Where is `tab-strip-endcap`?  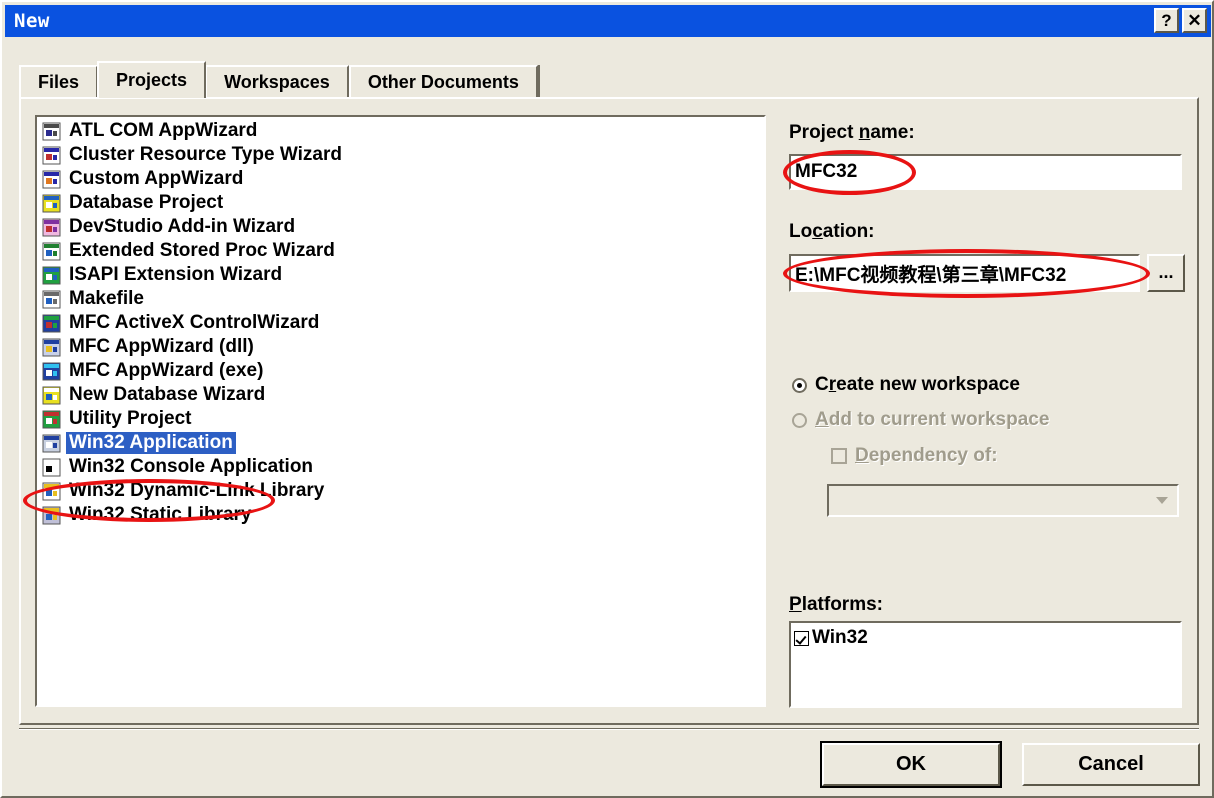 tab-strip-endcap is located at coordinates (538, 81).